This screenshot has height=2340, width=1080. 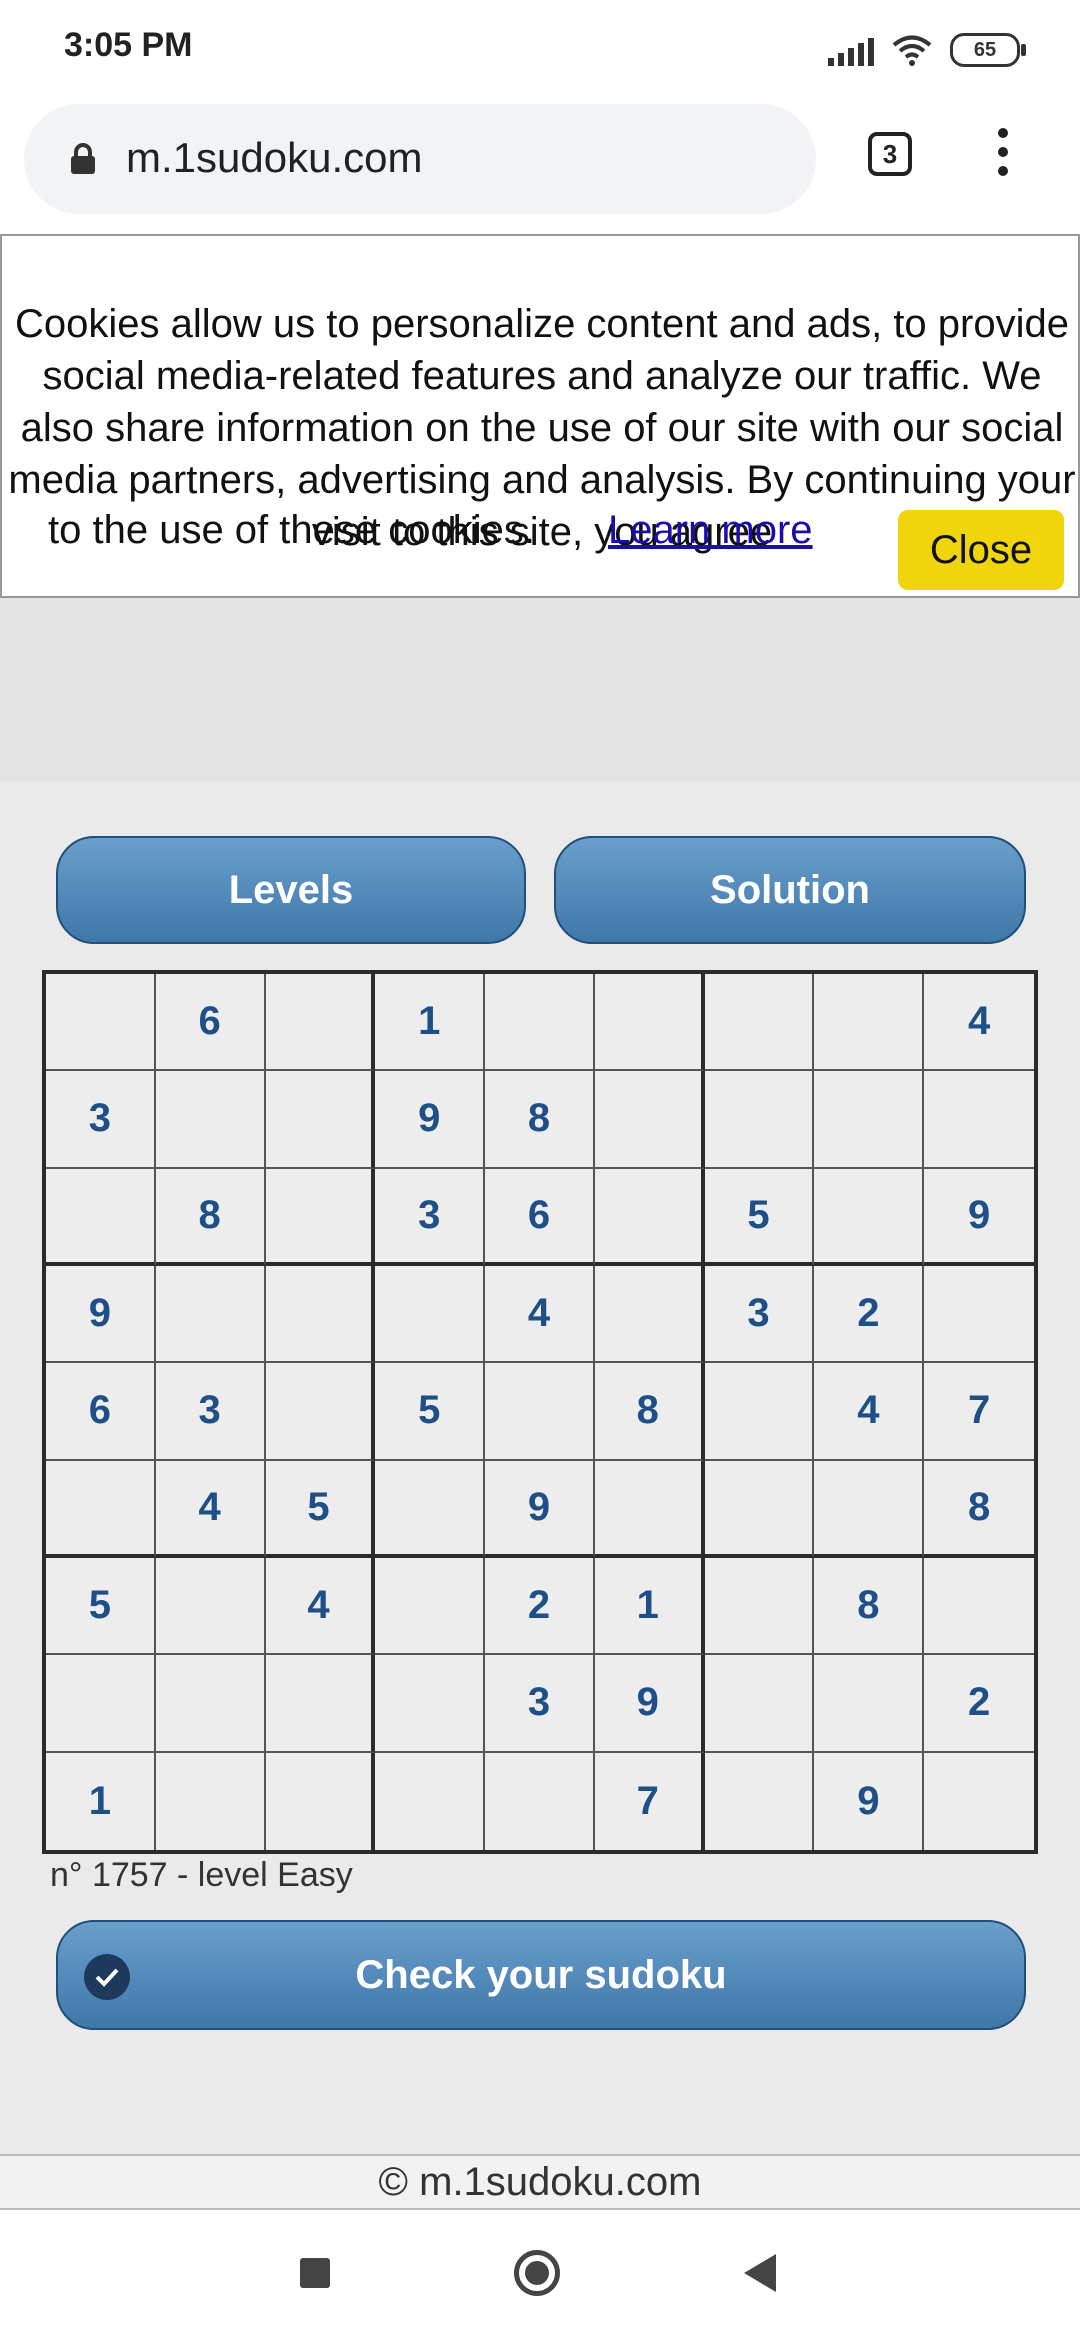 I want to click on close-cookies-button: Close, so click(x=981, y=550).